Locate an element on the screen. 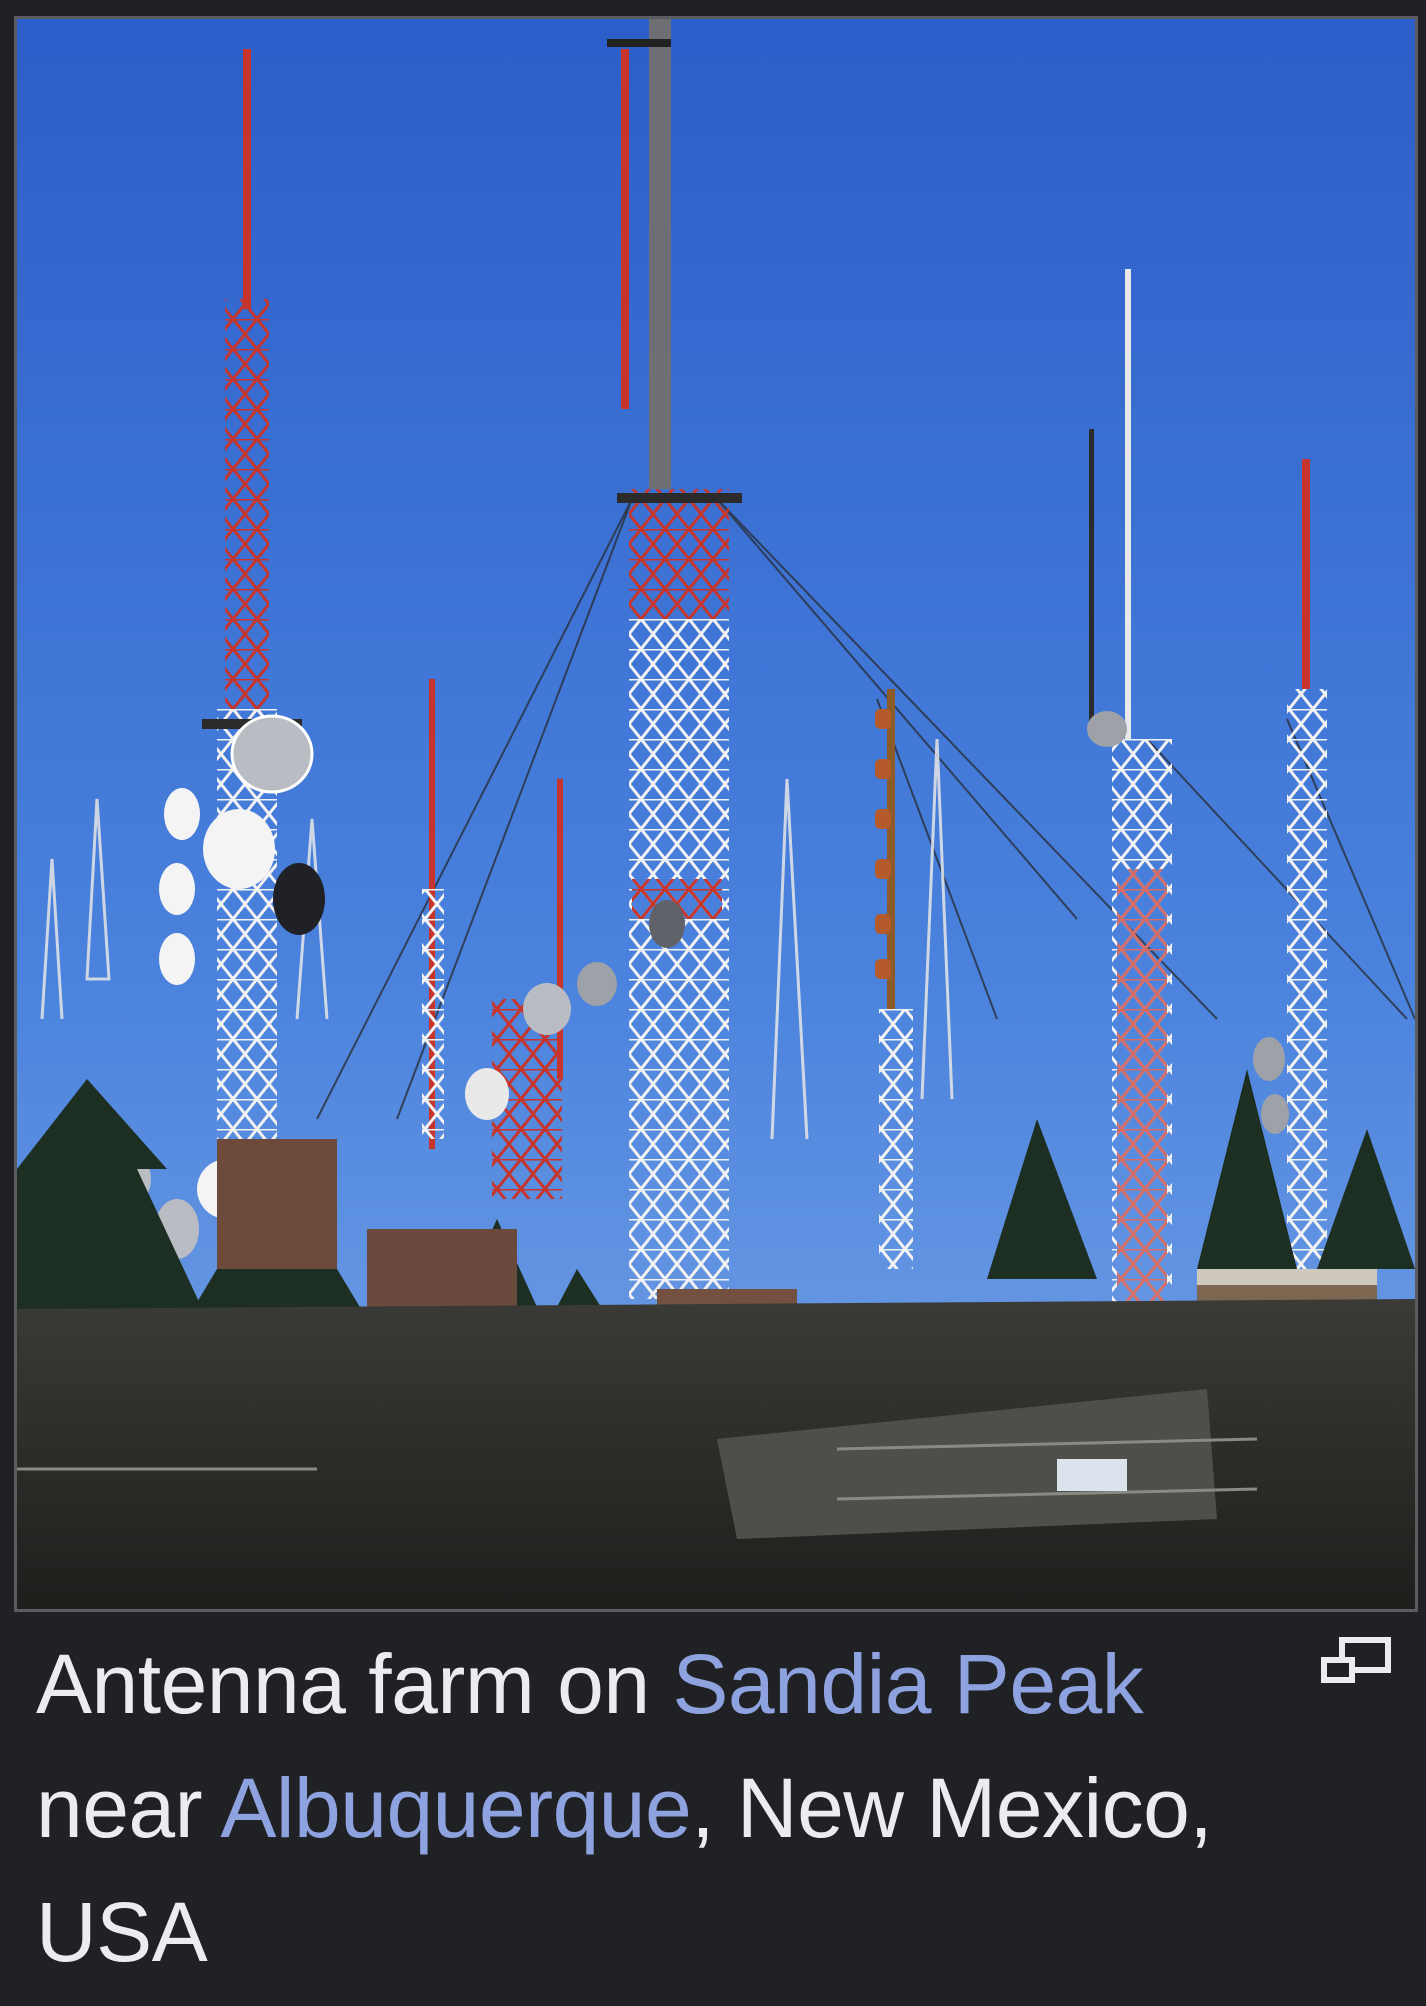  magnify-clip-icon is located at coordinates (1356, 1661).